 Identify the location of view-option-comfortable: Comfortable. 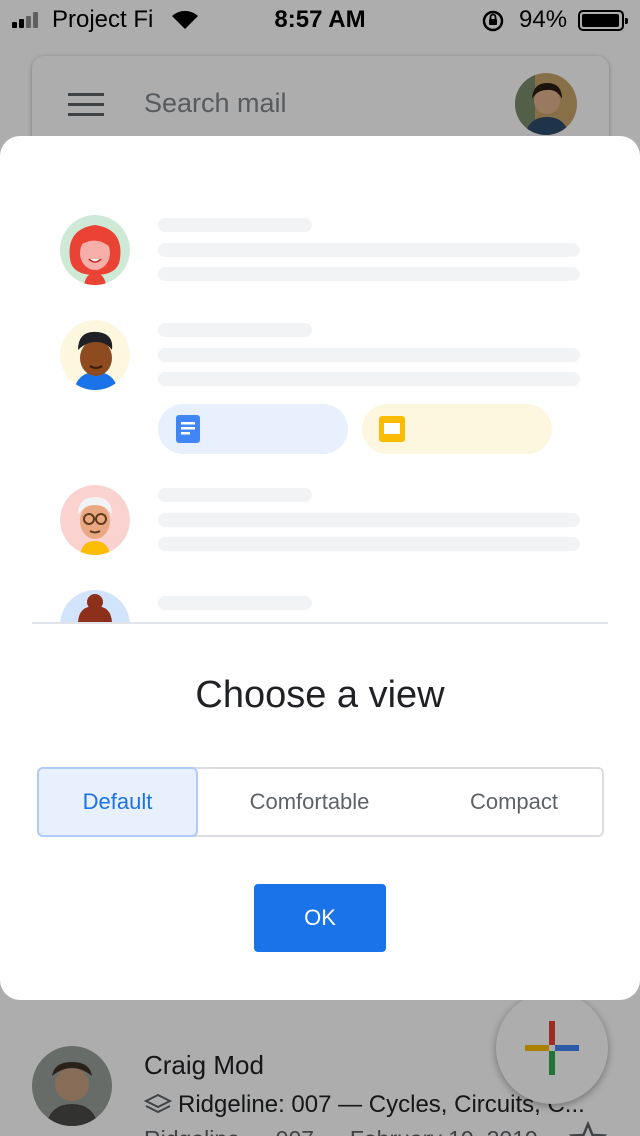
(309, 802).